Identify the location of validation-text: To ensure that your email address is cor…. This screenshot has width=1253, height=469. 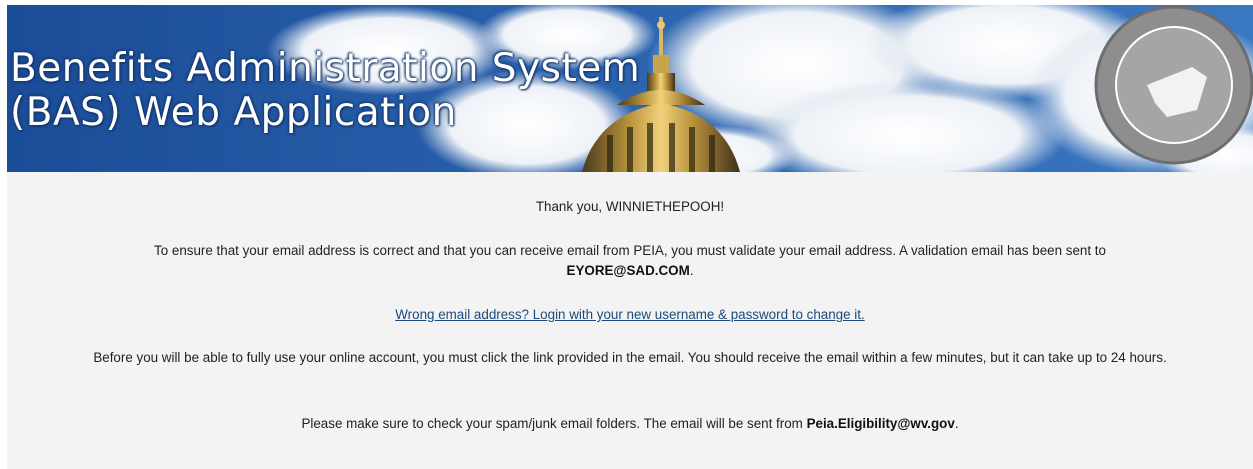
(630, 250).